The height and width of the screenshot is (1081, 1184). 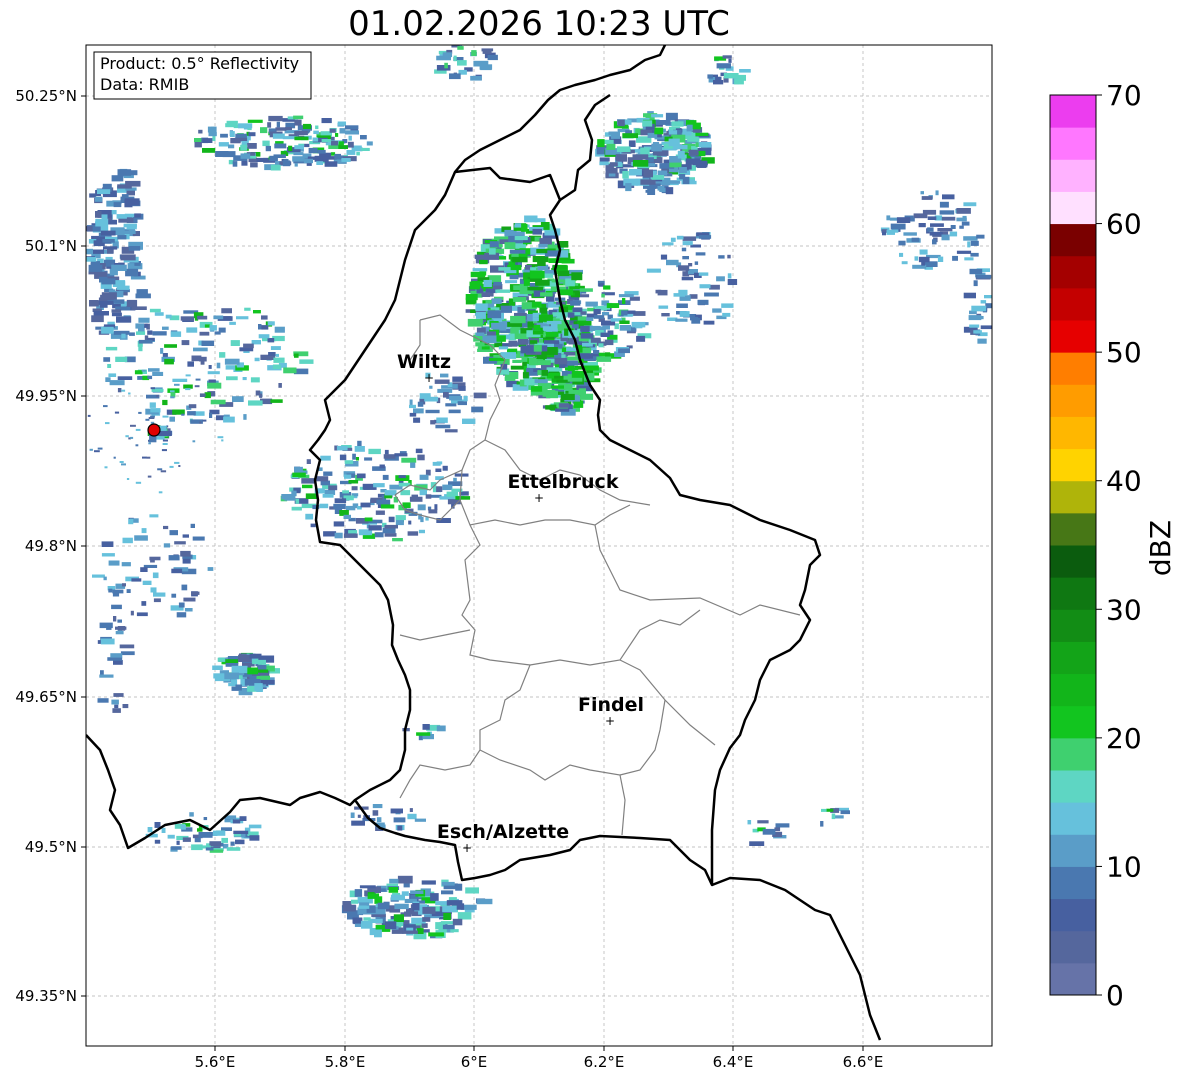 I want to click on colorbar-bin, so click(x=1073, y=786).